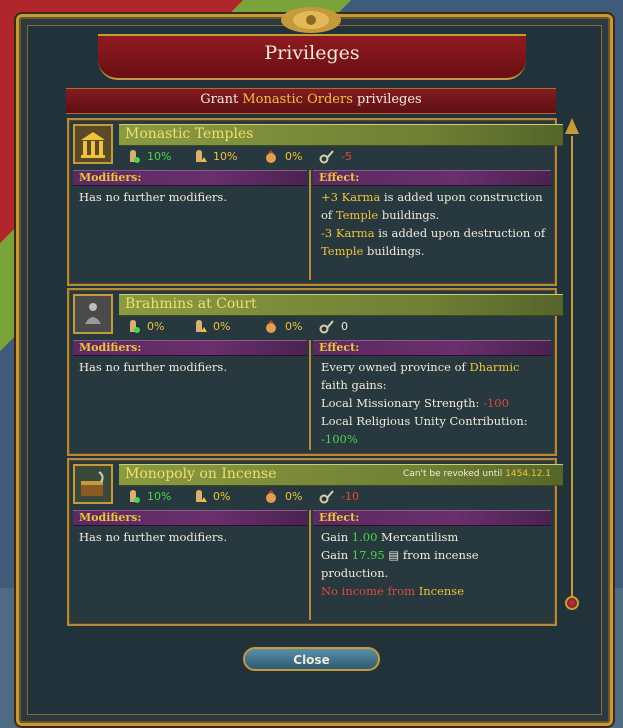 This screenshot has width=623, height=728. Describe the element at coordinates (354, 385) in the screenshot. I see `effect-line: faith gains:` at that location.